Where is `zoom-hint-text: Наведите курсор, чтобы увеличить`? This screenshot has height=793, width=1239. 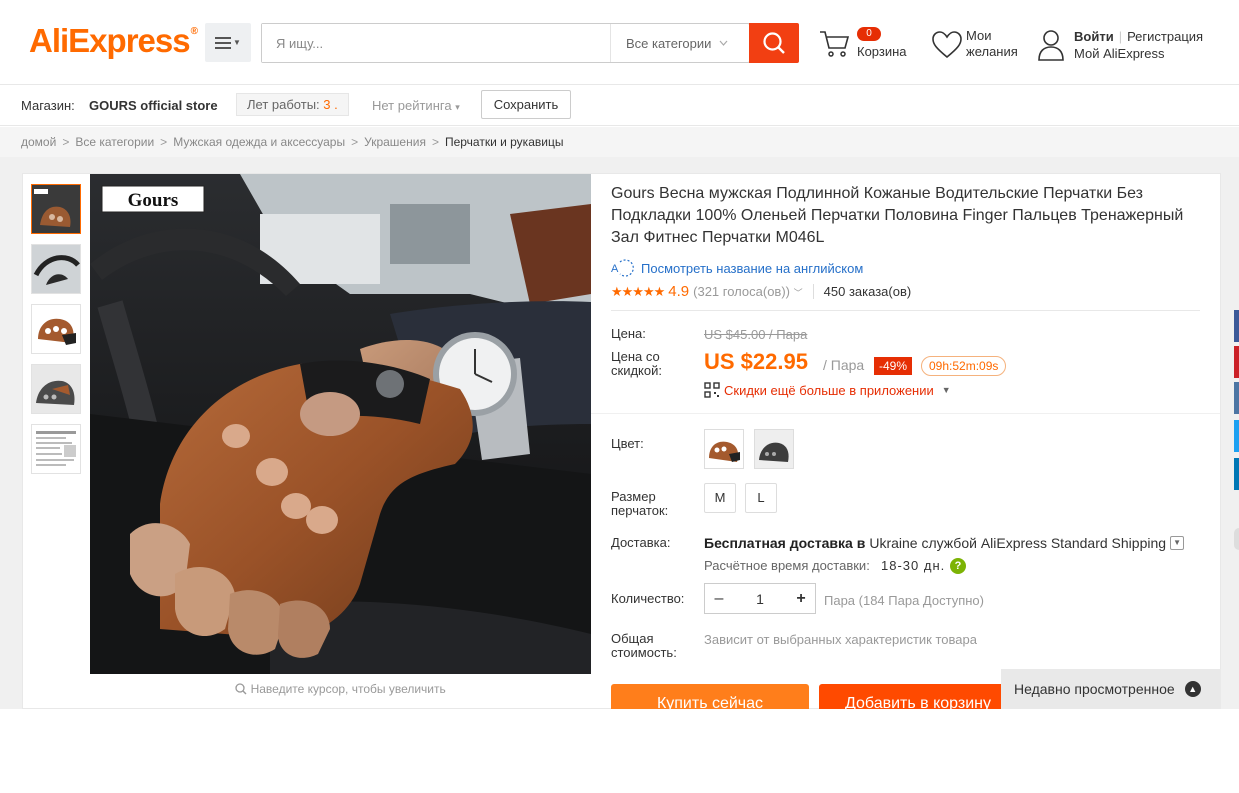 zoom-hint-text: Наведите курсор, чтобы увеличить is located at coordinates (348, 689).